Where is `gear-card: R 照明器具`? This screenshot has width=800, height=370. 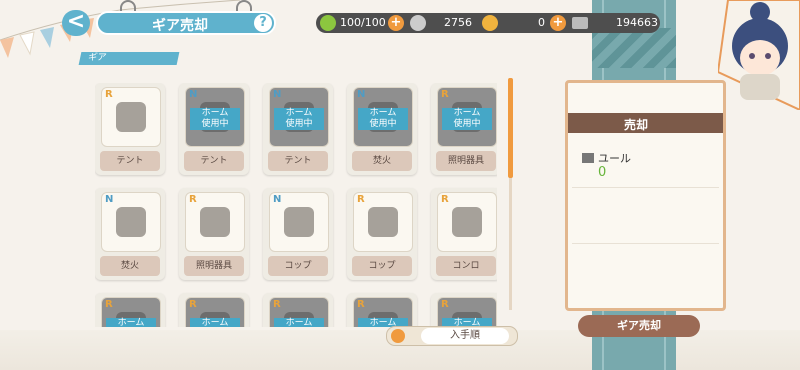 gear-card: R 照明器具 is located at coordinates (214, 234).